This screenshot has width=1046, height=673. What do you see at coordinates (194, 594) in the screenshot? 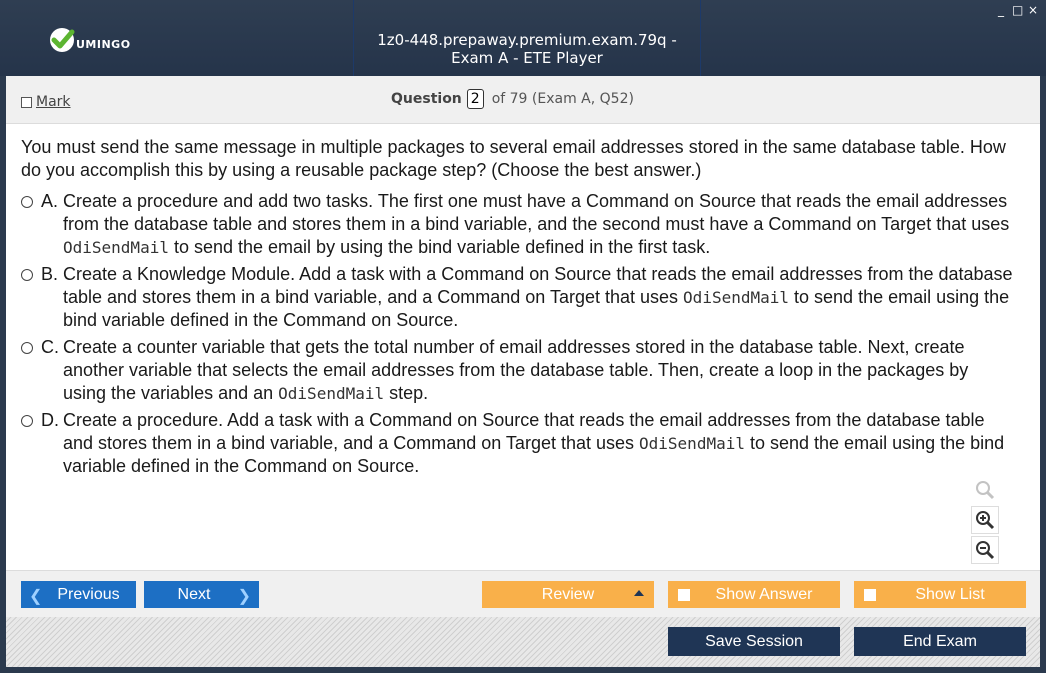
I see `next-label: Next` at bounding box center [194, 594].